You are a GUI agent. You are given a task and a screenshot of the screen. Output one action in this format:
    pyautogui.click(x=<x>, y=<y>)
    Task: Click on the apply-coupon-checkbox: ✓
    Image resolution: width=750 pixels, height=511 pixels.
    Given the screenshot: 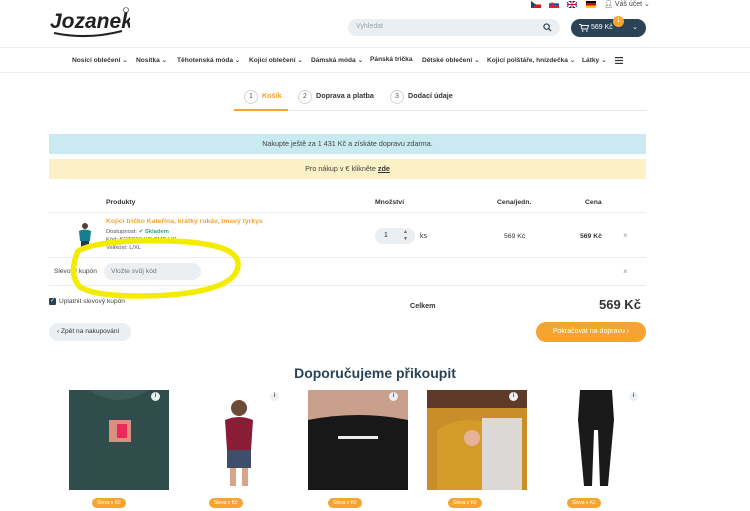 What is the action you would take?
    pyautogui.click(x=52, y=301)
    